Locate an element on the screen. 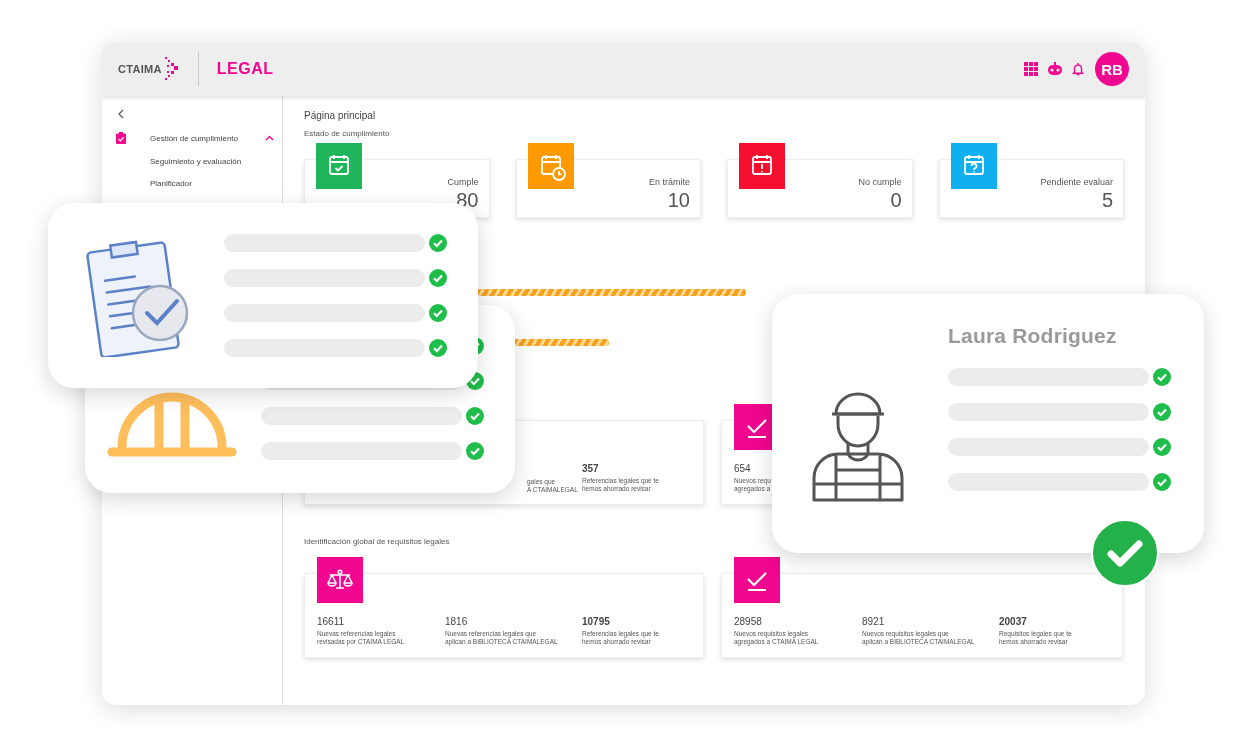 The height and width of the screenshot is (745, 1246). stat-value: 28958 is located at coordinates (748, 621).